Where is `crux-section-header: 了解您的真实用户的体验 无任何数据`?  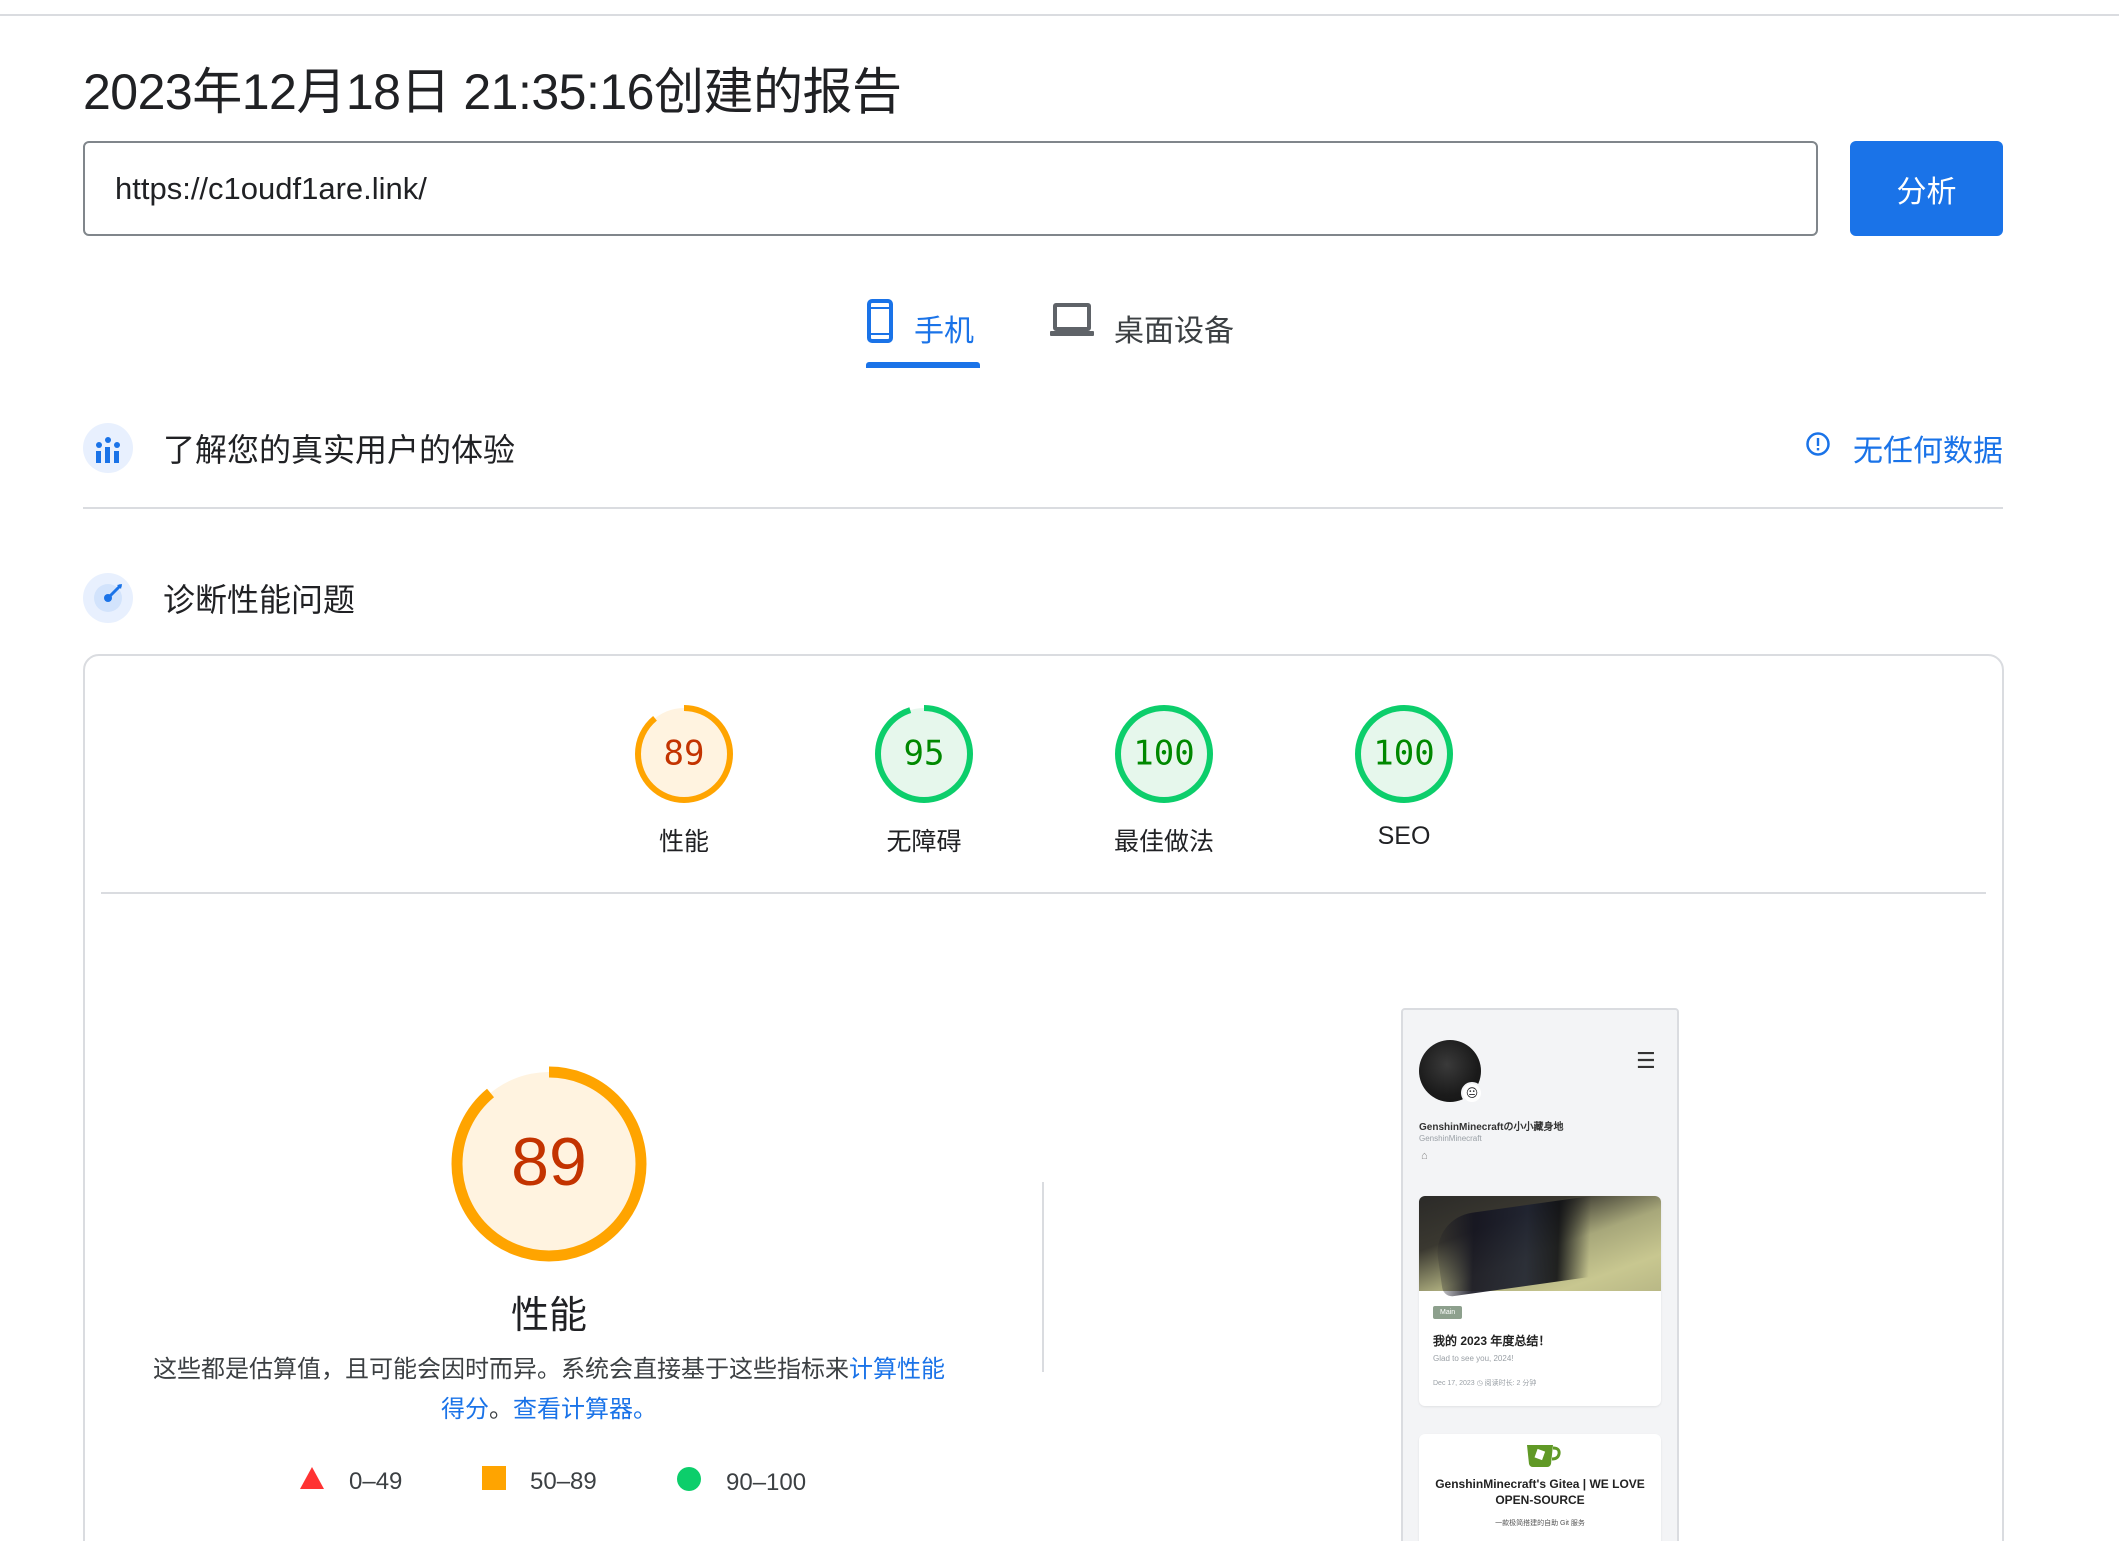
crux-section-header: 了解您的真实用户的体验 无任何数据 is located at coordinates (1043, 448).